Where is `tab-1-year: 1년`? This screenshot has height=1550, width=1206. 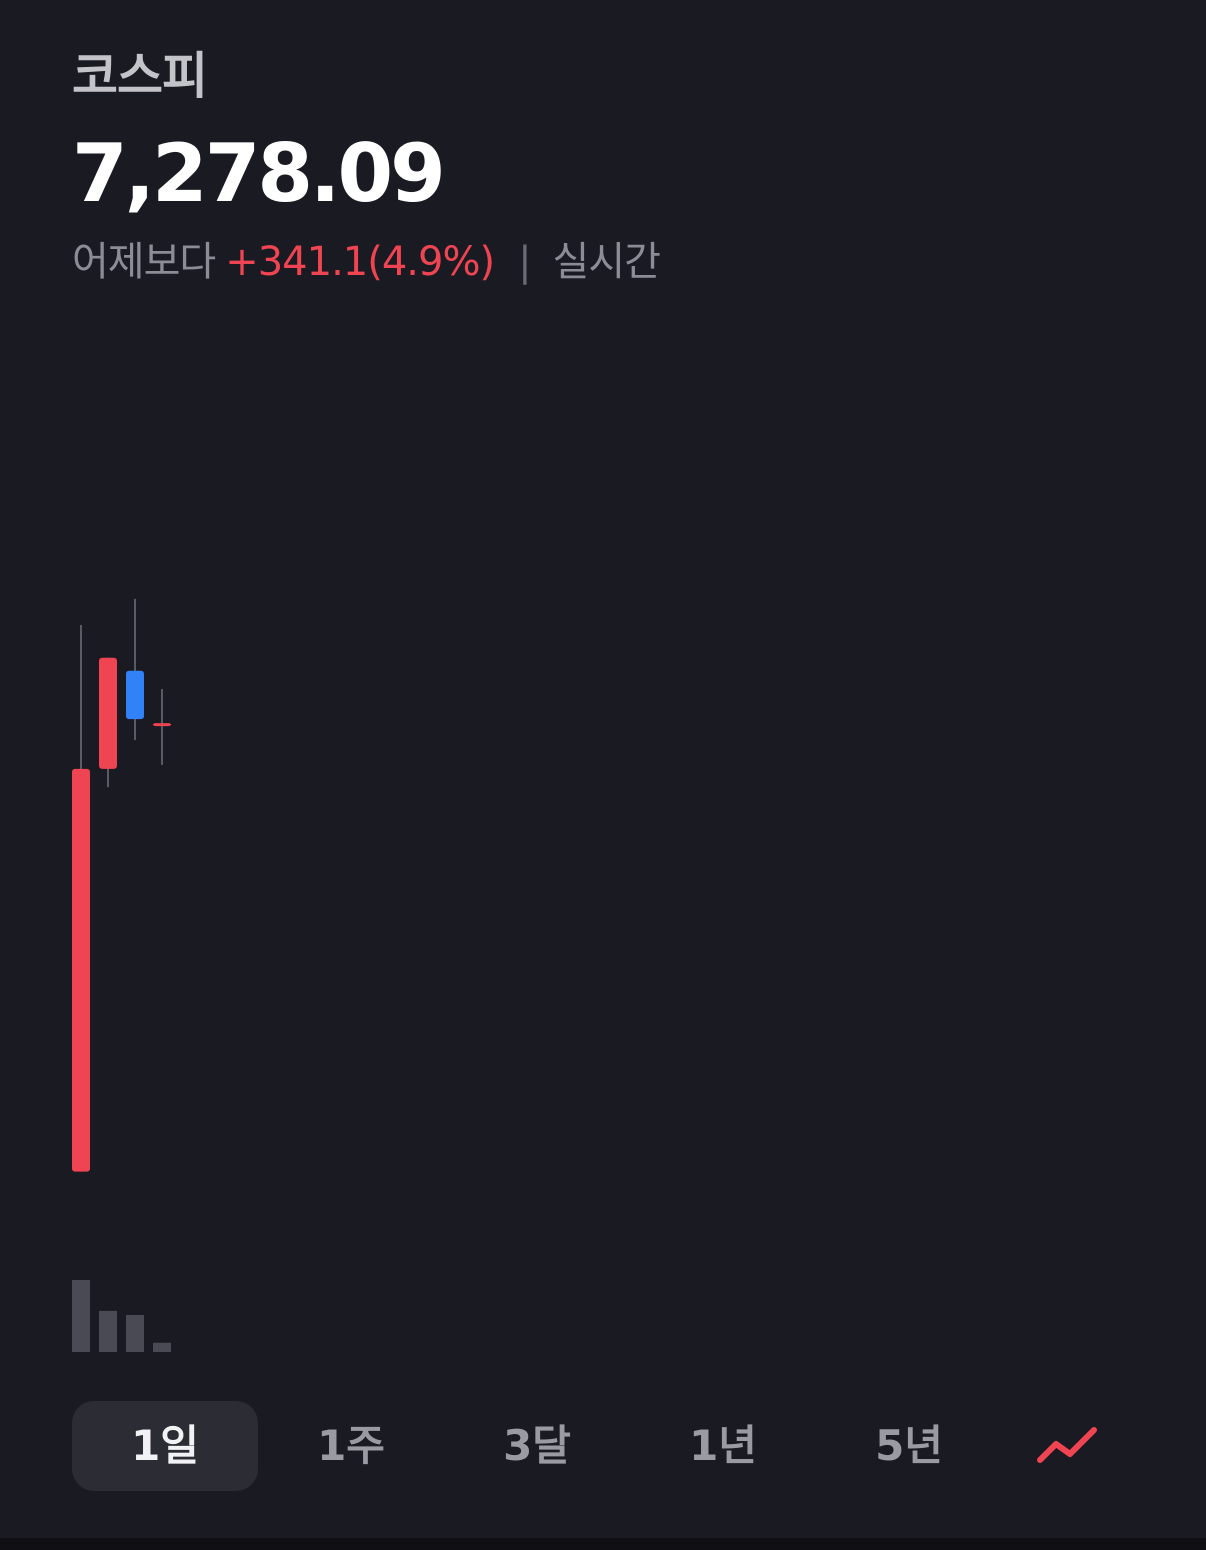 tab-1-year: 1년 is located at coordinates (723, 1446).